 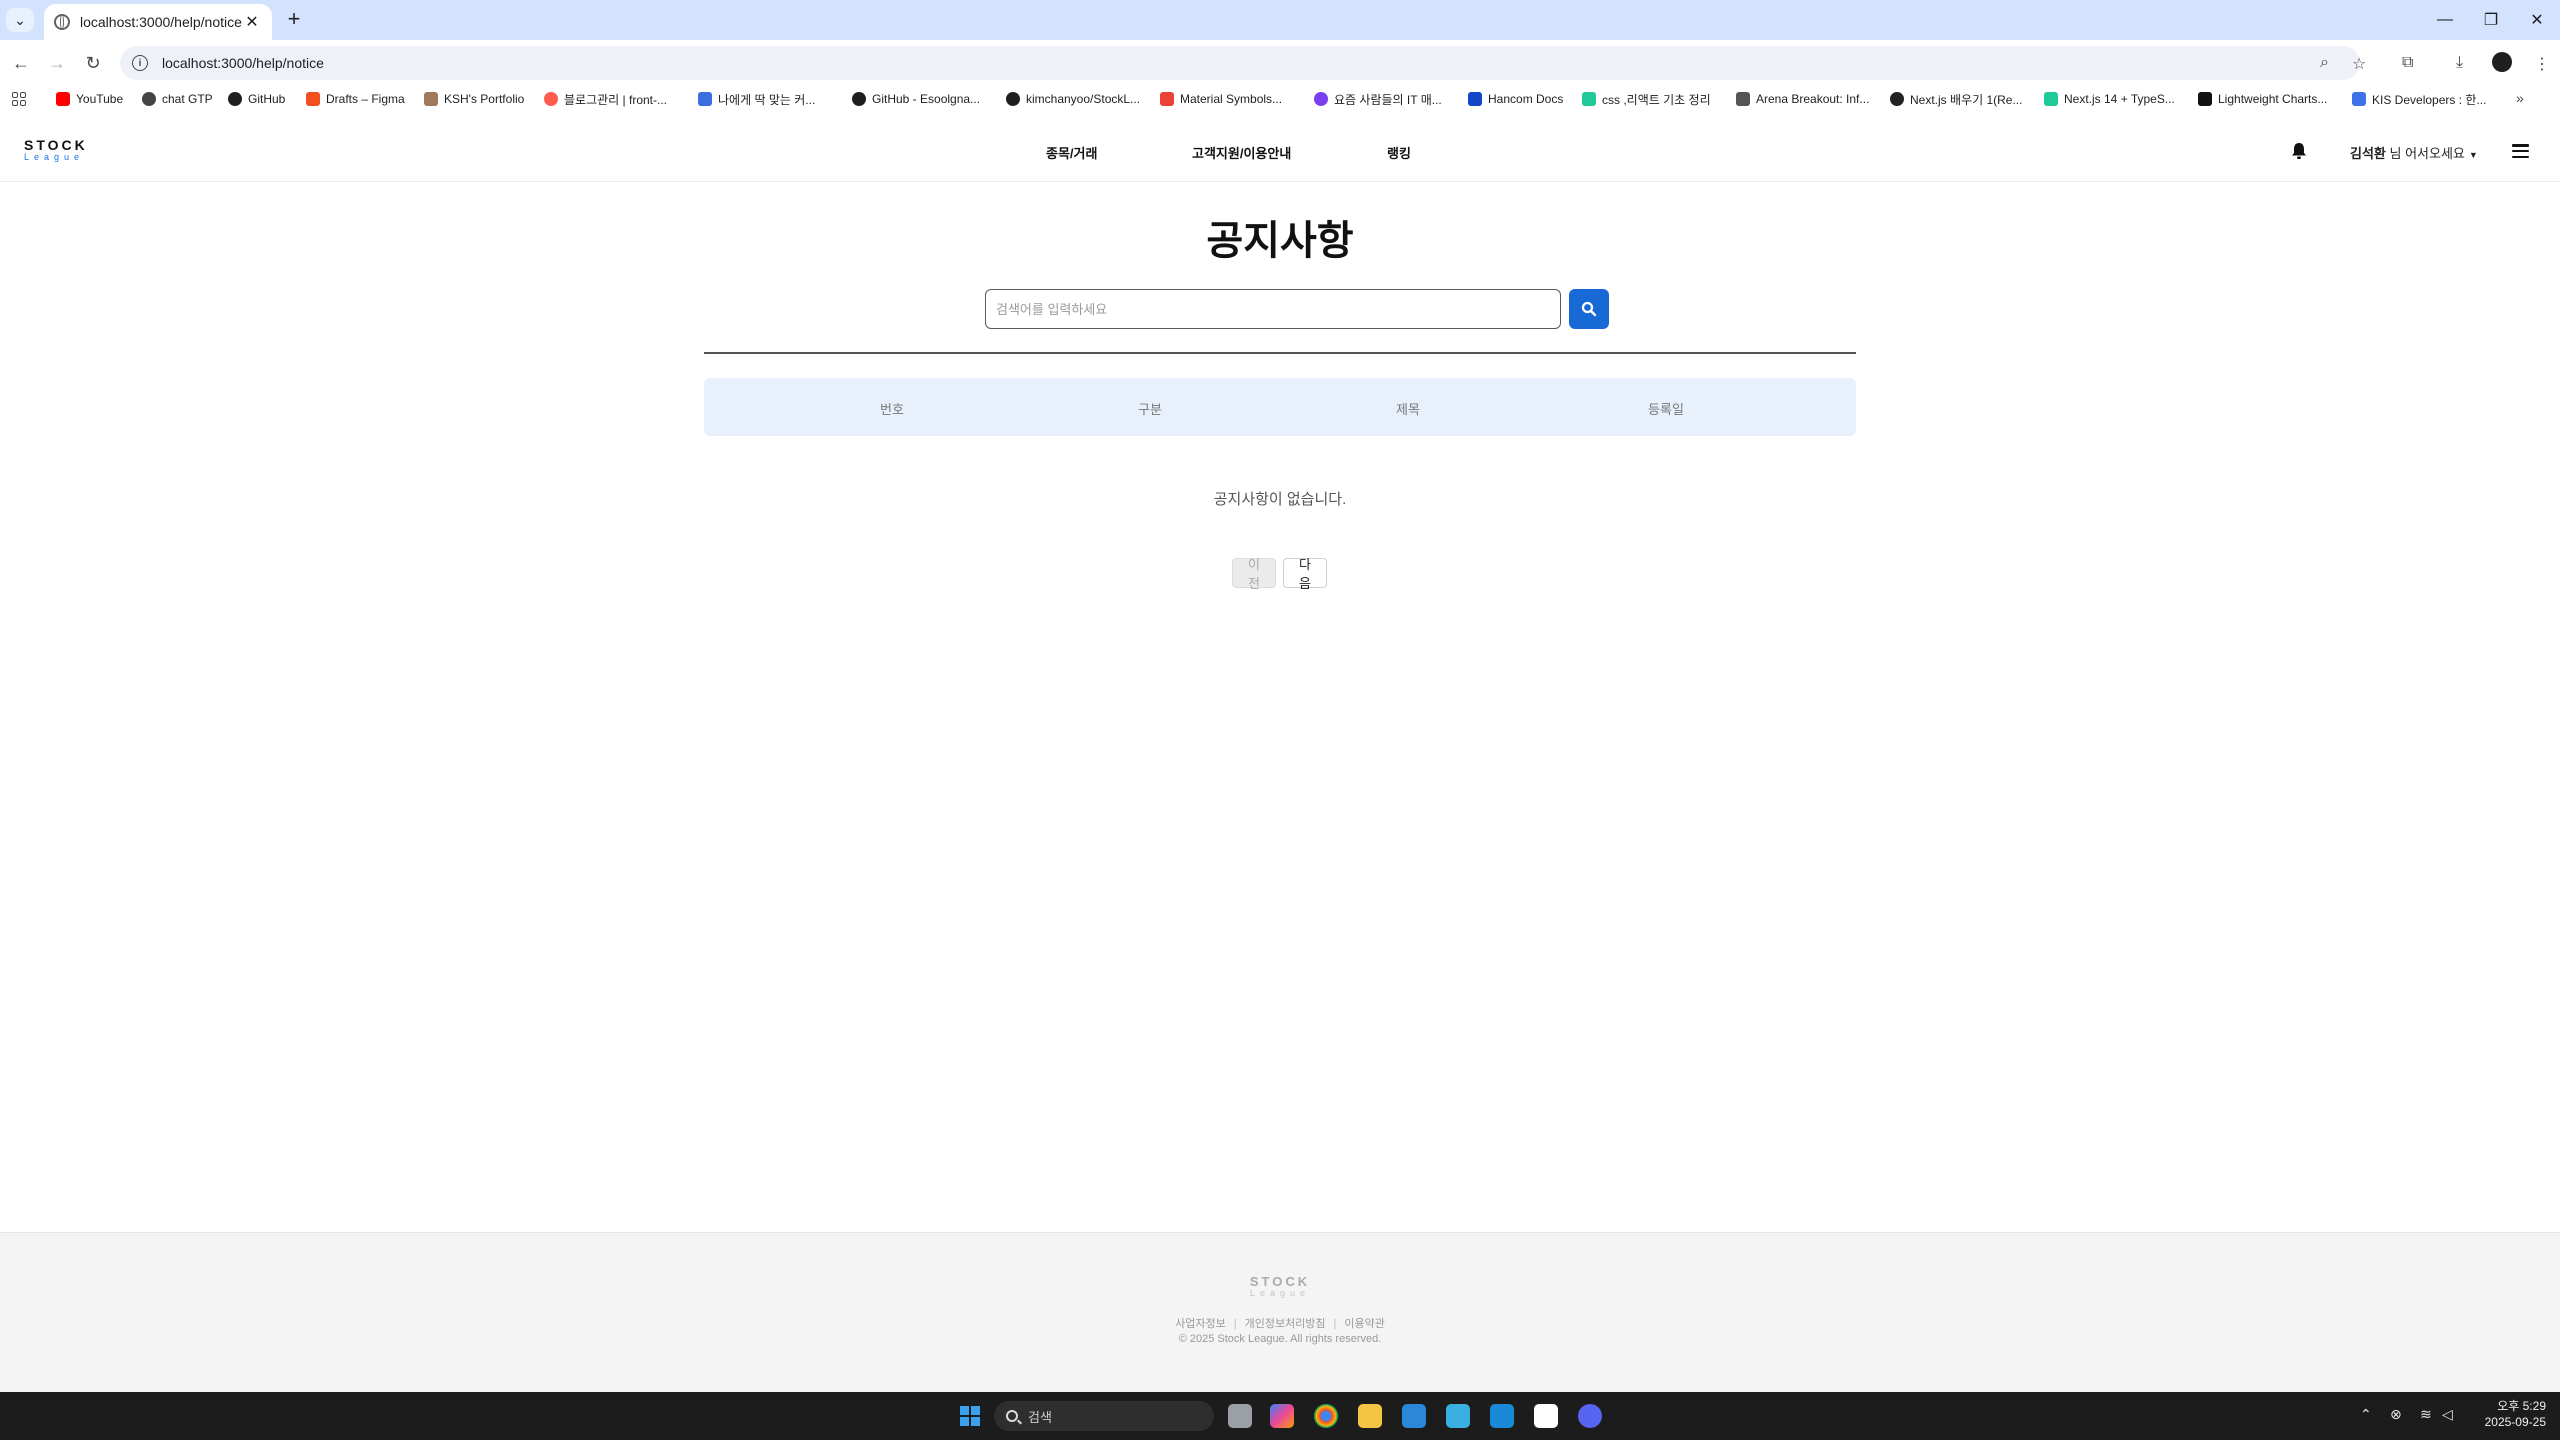 What do you see at coordinates (2359, 64) in the screenshot?
I see `bookmark-star-icon: ☆` at bounding box center [2359, 64].